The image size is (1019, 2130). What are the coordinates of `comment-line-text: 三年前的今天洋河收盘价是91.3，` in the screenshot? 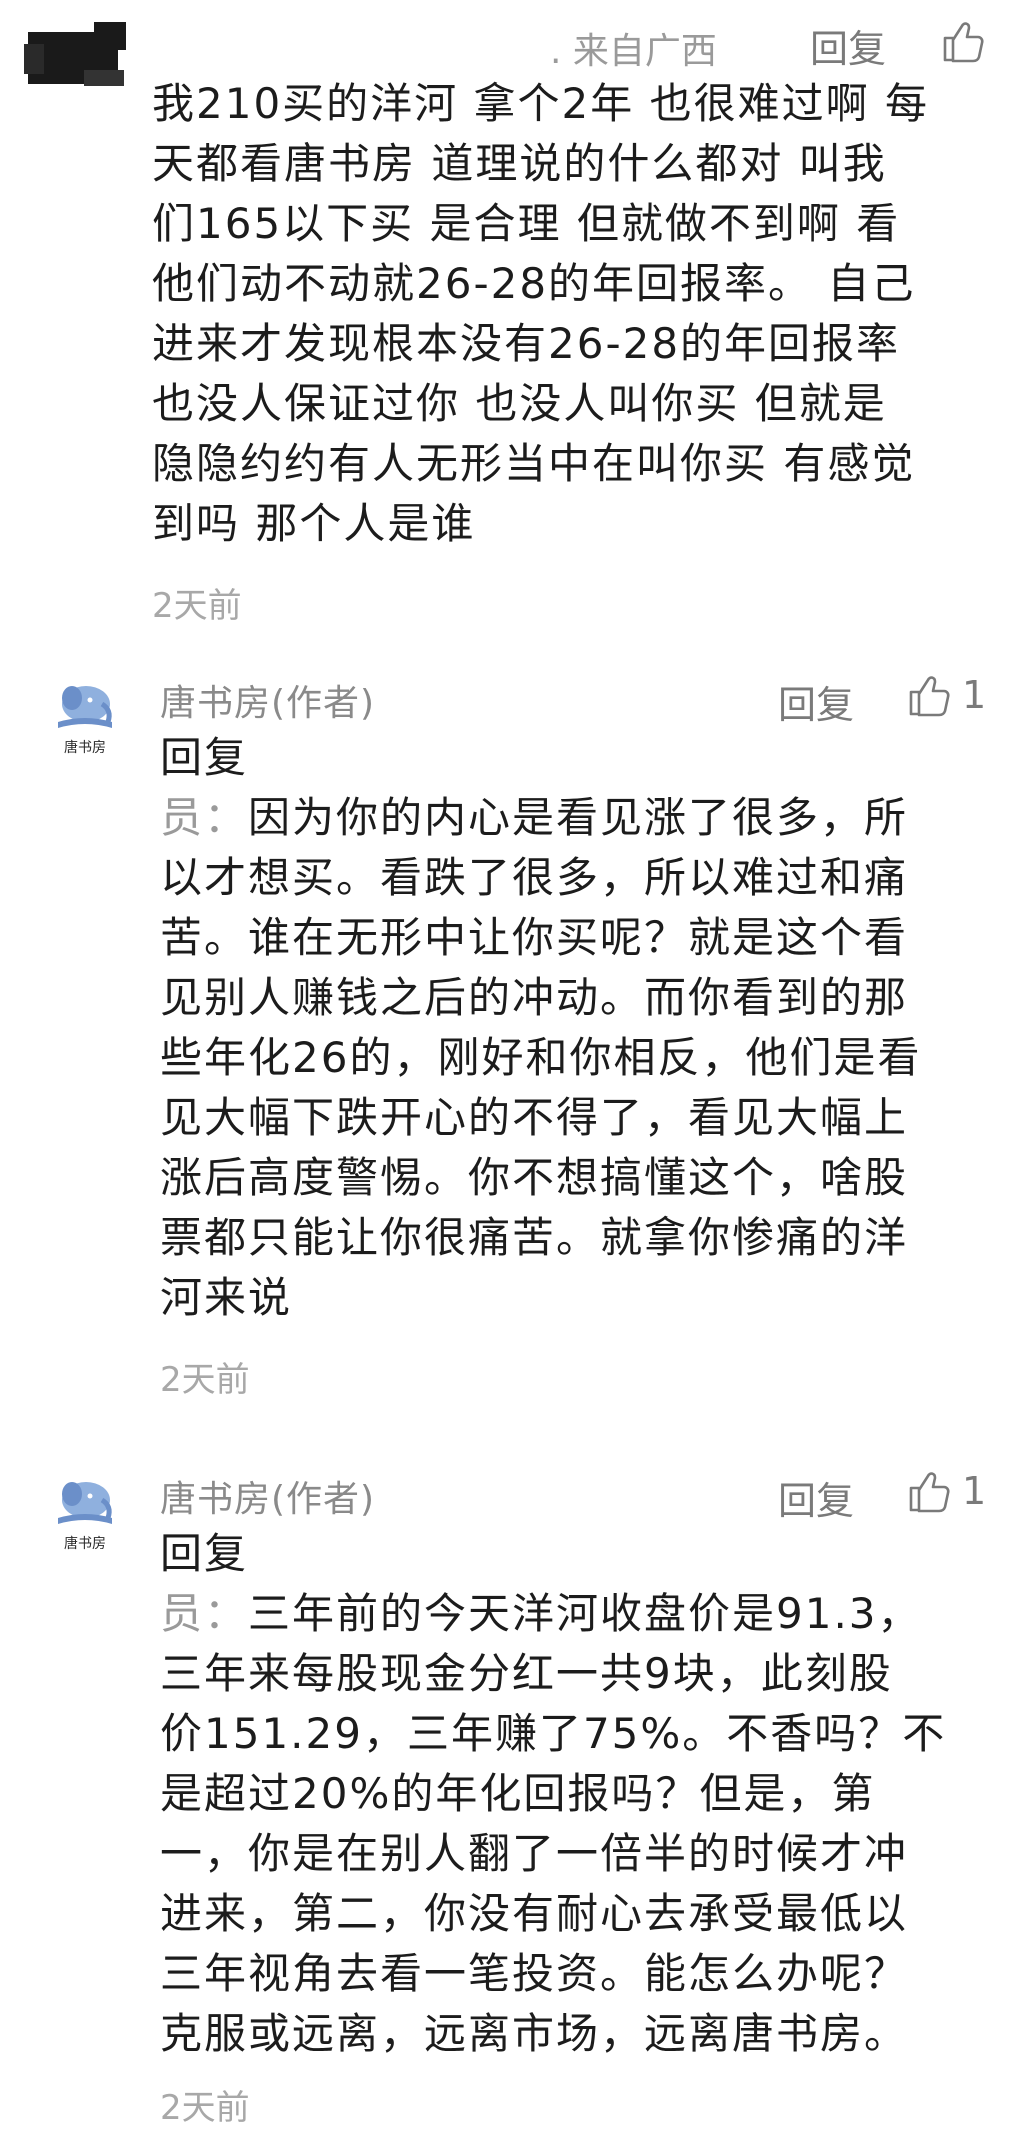 It's located at (585, 1613).